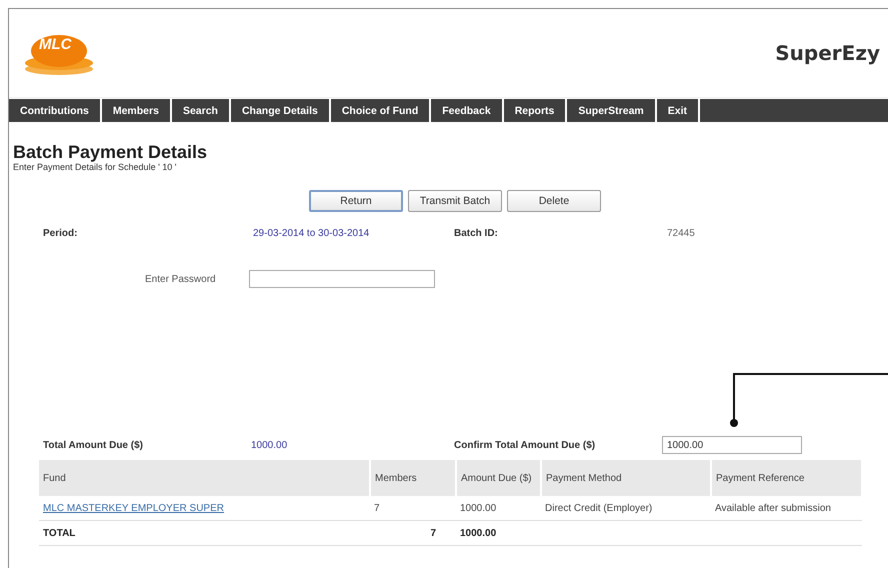 The image size is (888, 568). I want to click on fund-link: MLC MASTERKEY EMPLOYER SUPER, so click(133, 508).